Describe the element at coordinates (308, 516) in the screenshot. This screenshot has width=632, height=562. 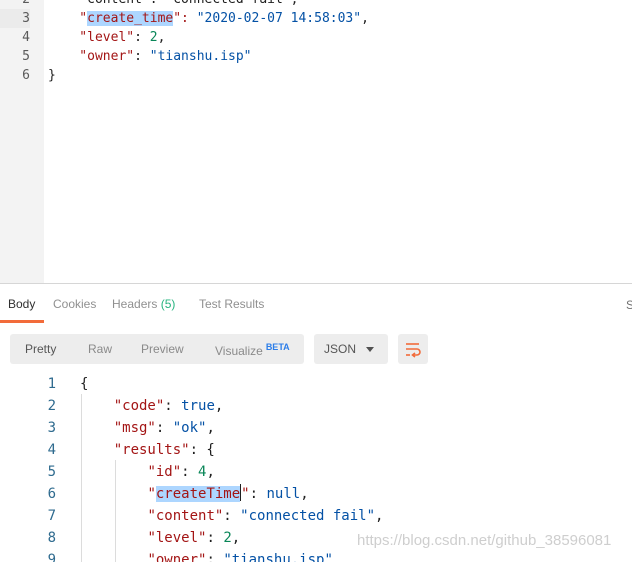
I see `code-token: "connected fail"` at that location.